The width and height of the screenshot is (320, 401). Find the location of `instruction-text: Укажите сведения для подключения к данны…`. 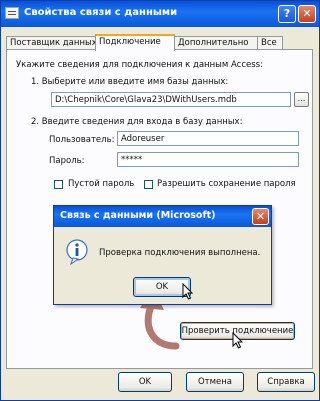

instruction-text: Укажите сведения для подключения к данны… is located at coordinates (139, 65).